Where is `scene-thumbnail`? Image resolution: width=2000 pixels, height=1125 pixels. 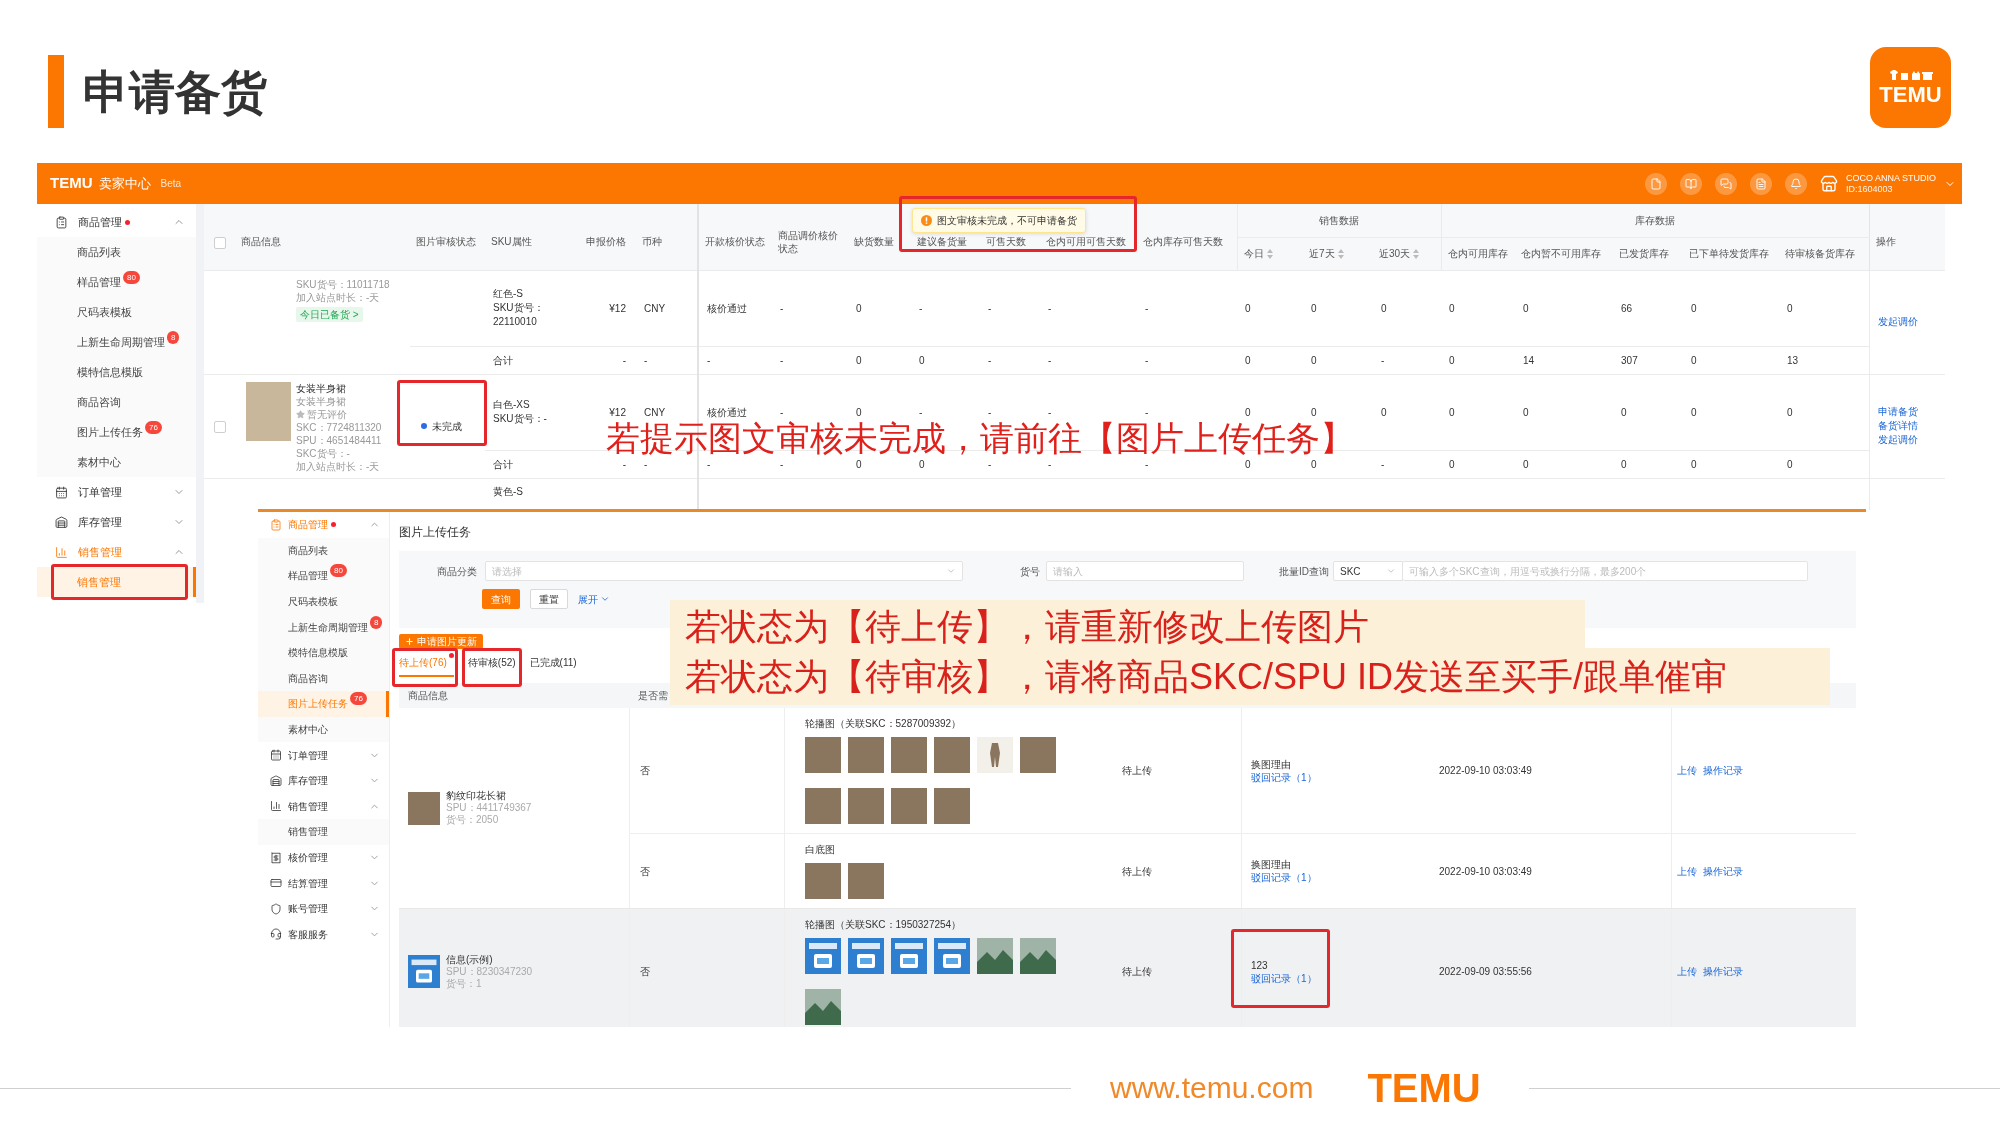 scene-thumbnail is located at coordinates (995, 956).